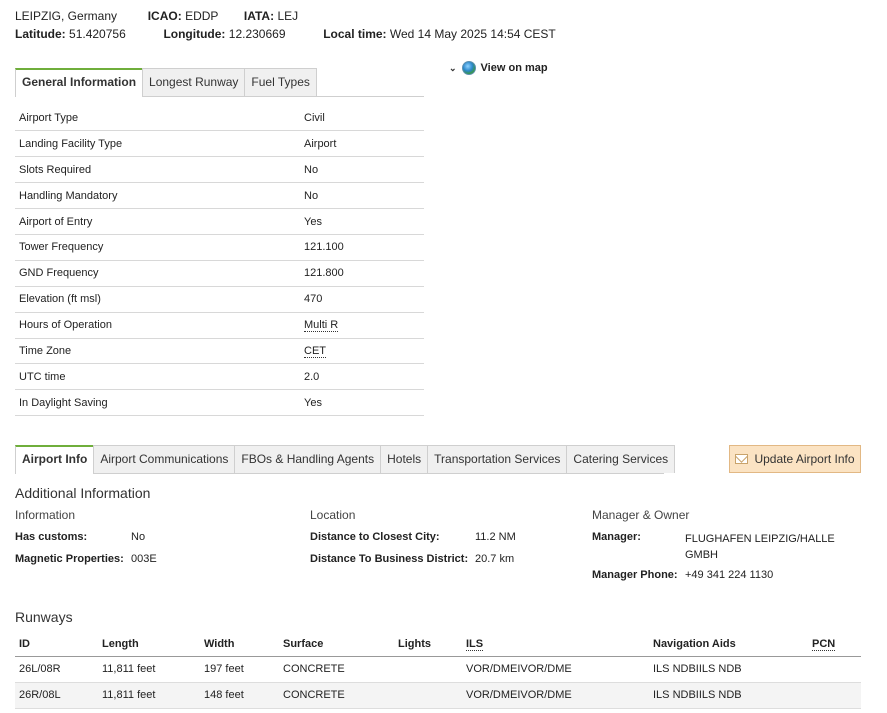  I want to click on info-row: Landing Facility Type Airport, so click(219, 144).